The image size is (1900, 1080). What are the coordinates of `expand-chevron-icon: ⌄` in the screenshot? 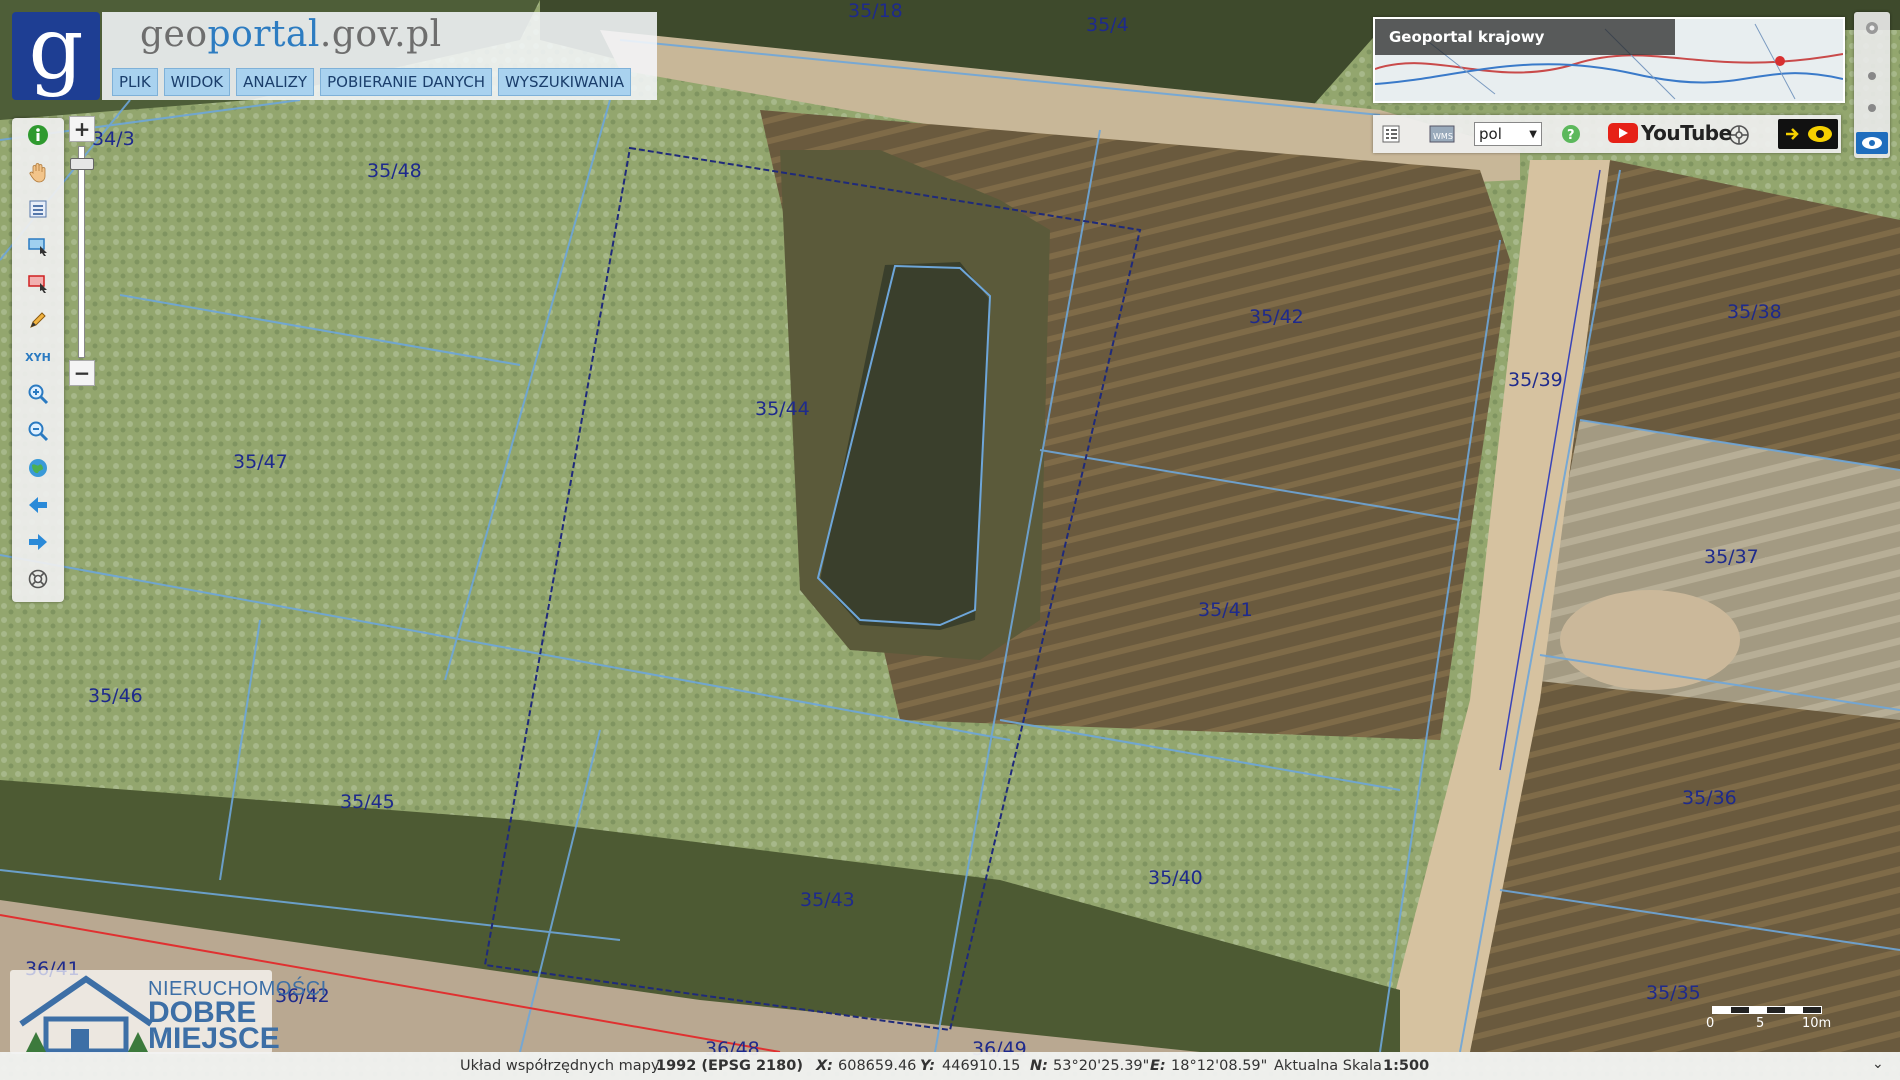 It's located at (1878, 1064).